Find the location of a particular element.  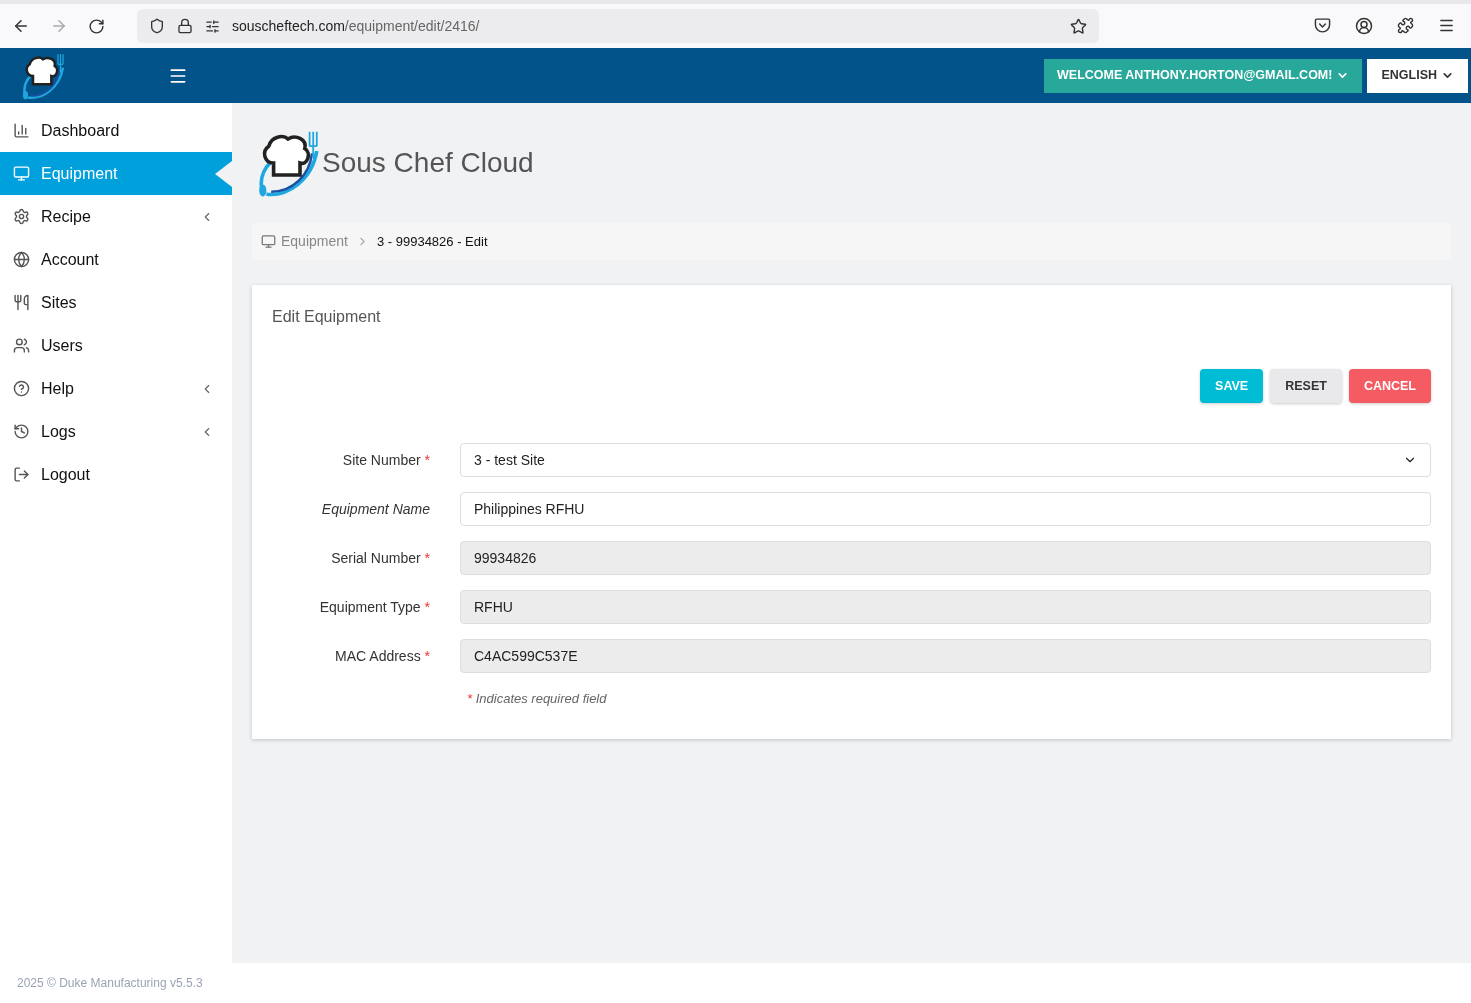

sidebar-item: Users is located at coordinates (116, 345).